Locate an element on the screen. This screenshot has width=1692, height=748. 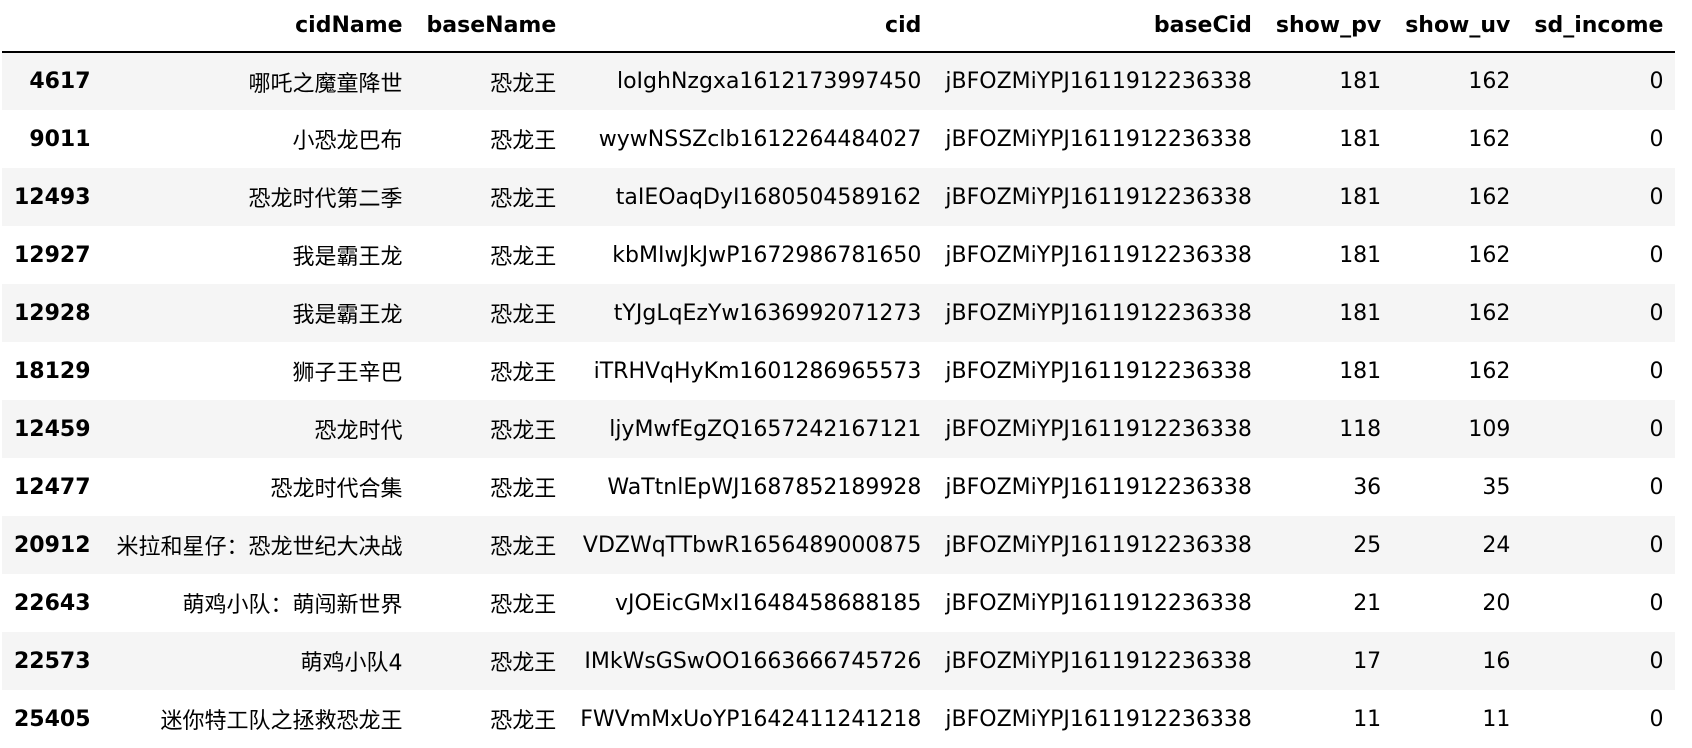
cell-show-pv: 11 is located at coordinates (1367, 719).